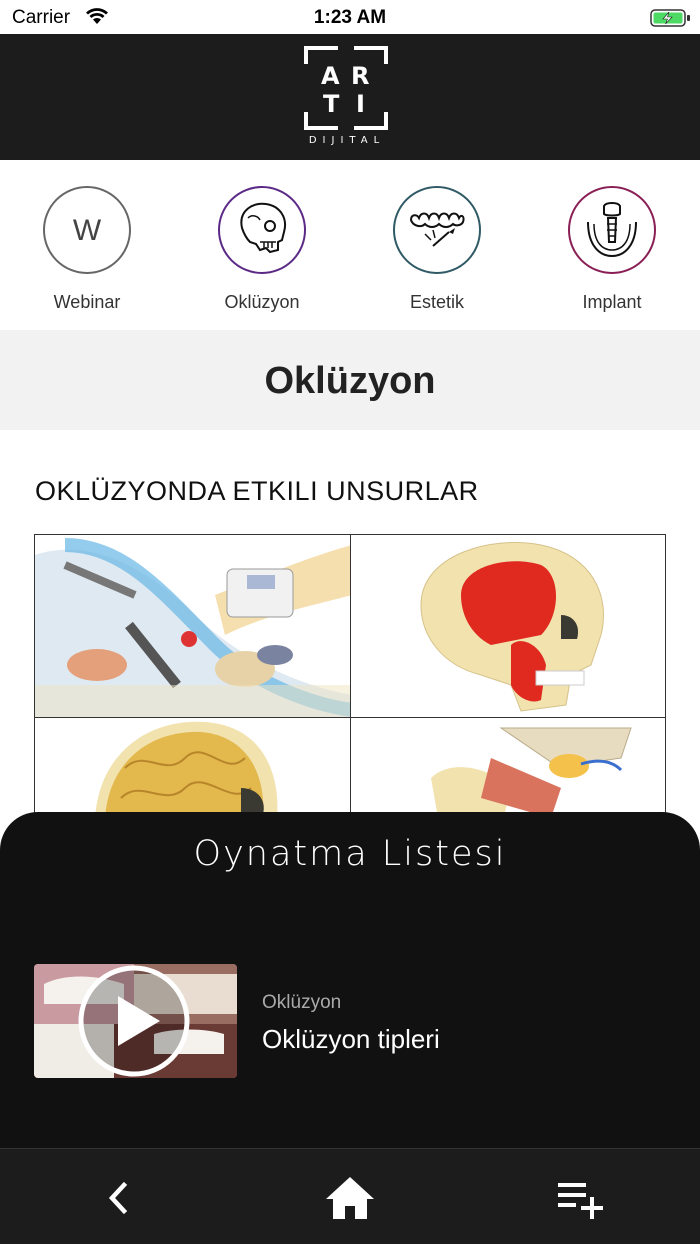 The width and height of the screenshot is (700, 1244). I want to click on webinar-letter: W, so click(87, 230).